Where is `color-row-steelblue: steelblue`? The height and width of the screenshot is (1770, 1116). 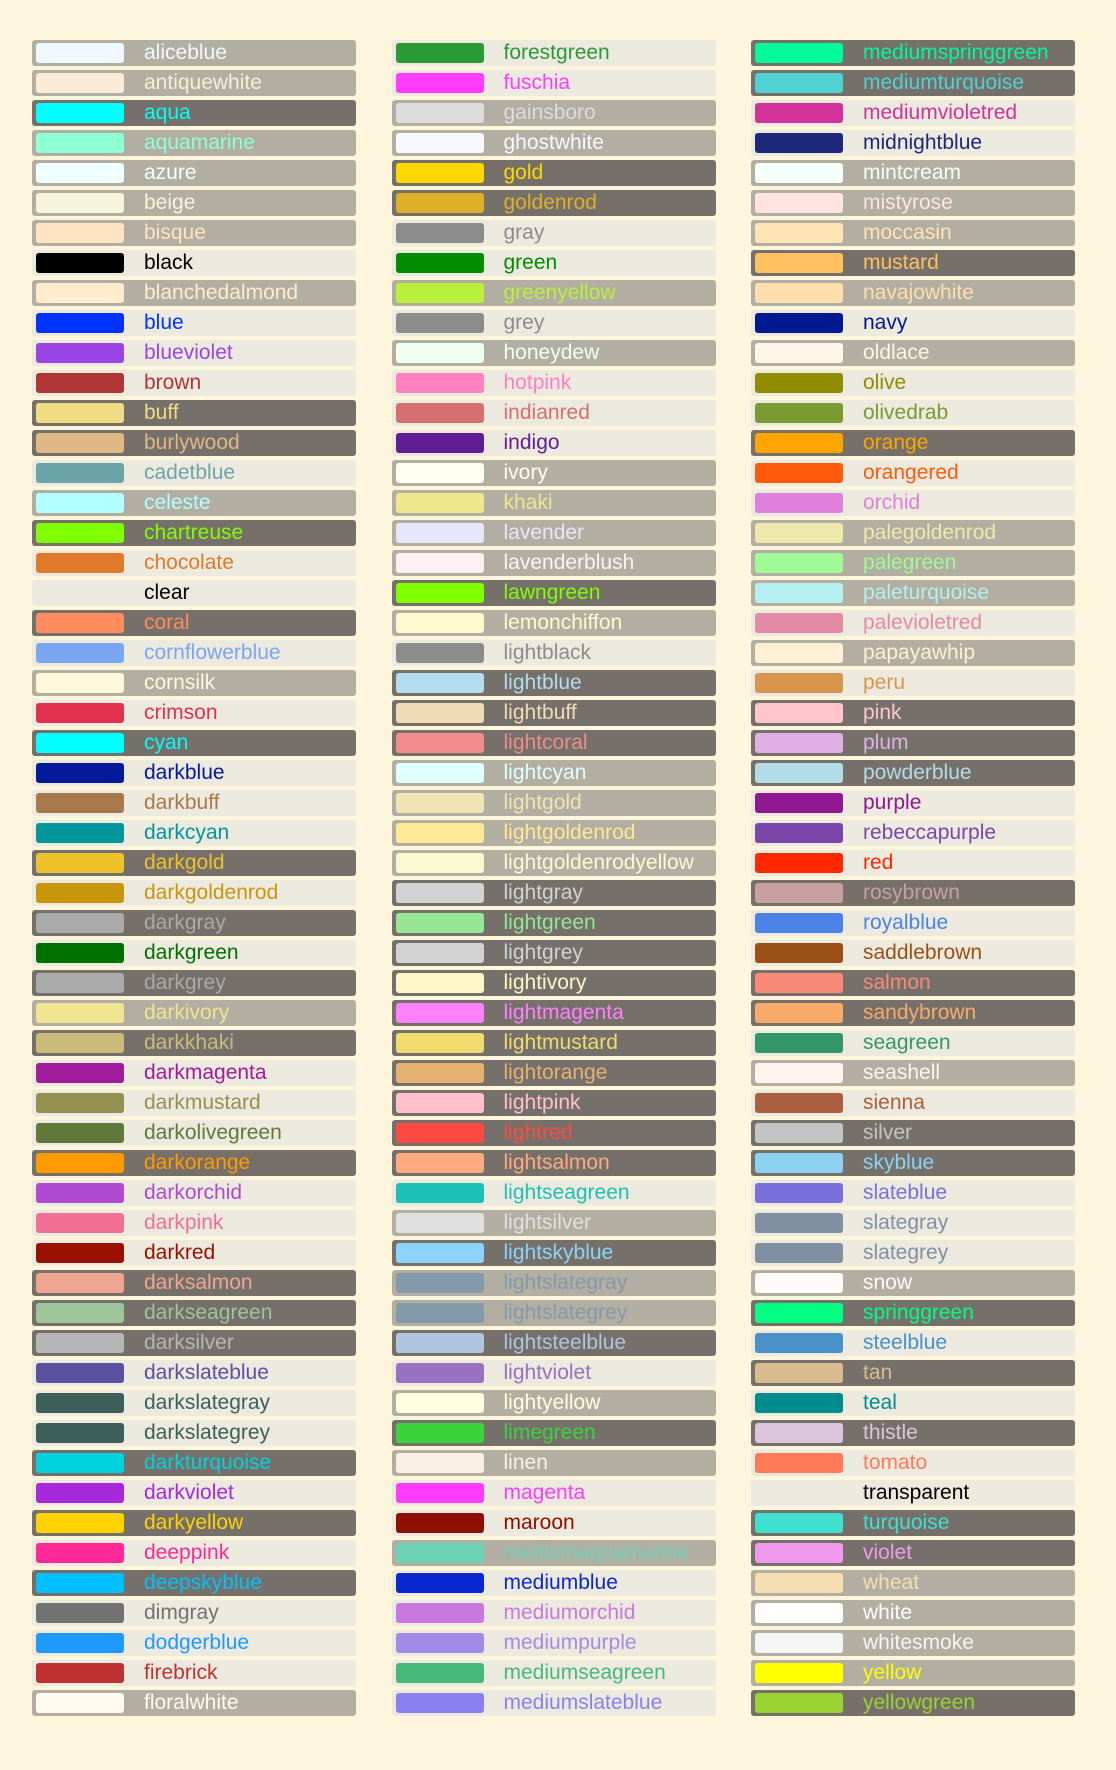 color-row-steelblue: steelblue is located at coordinates (913, 1343).